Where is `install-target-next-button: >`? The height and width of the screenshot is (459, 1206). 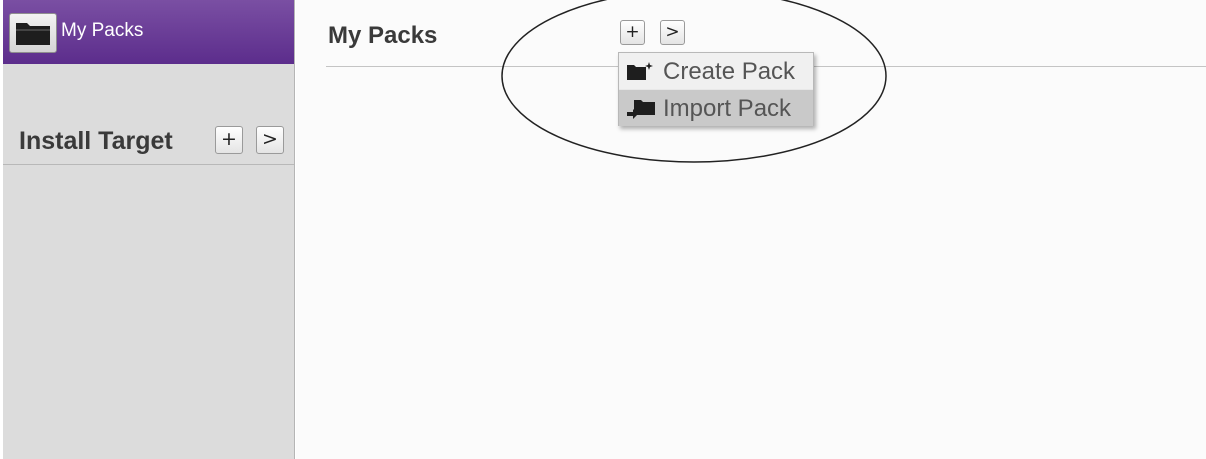
install-target-next-button: > is located at coordinates (270, 140).